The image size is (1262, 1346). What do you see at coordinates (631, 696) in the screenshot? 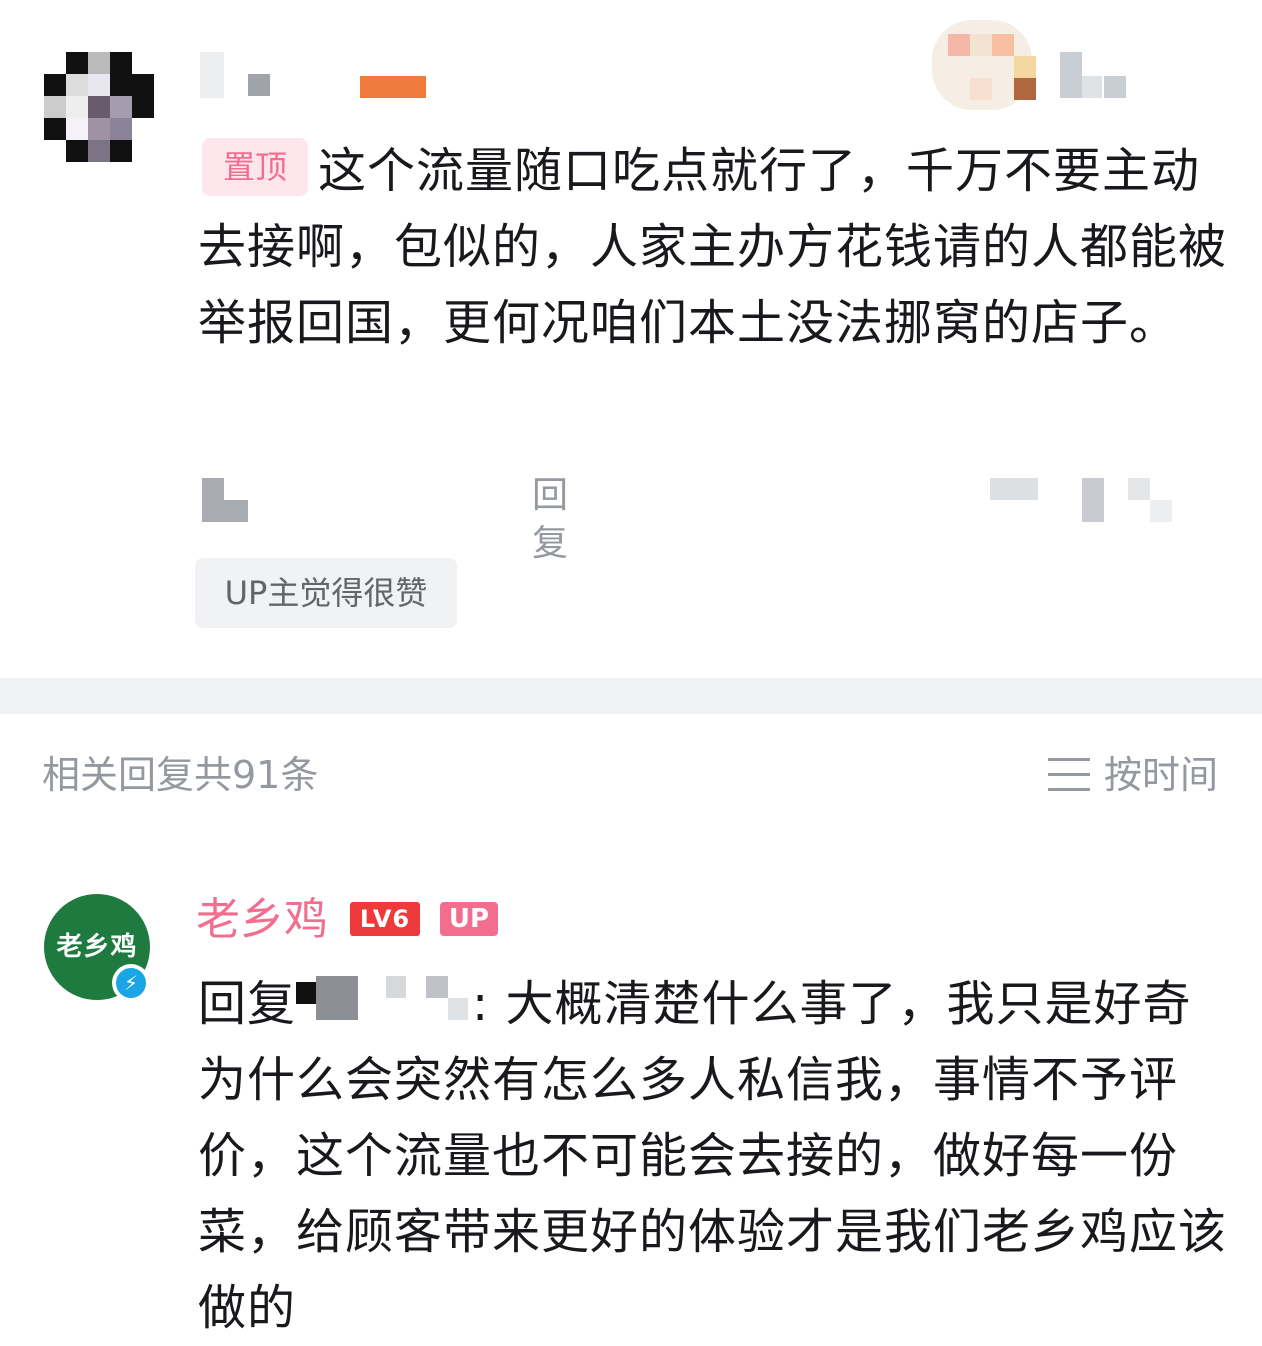
I see `section-divider` at bounding box center [631, 696].